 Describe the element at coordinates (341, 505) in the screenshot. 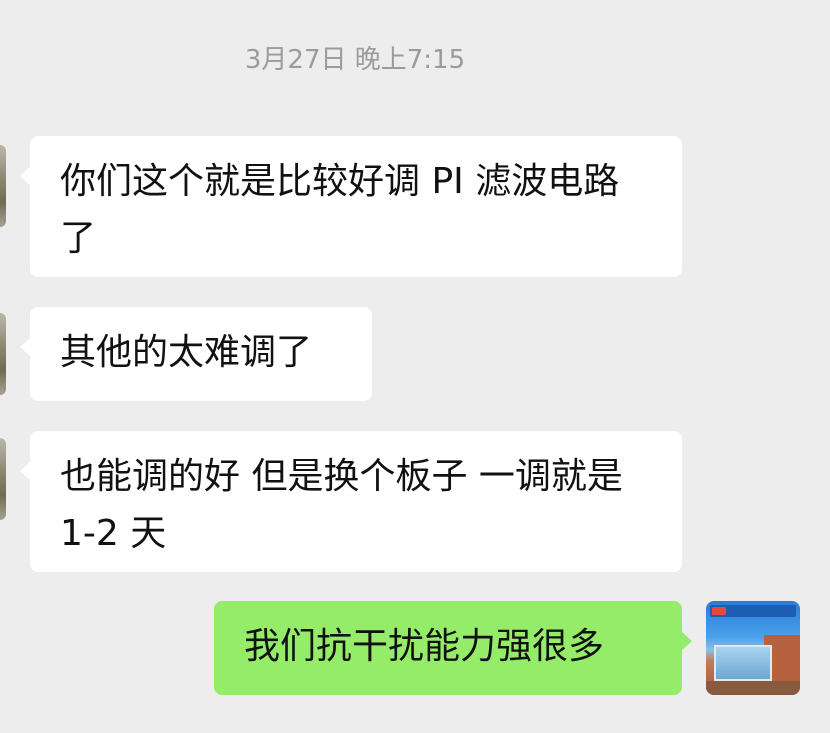

I see `message-text: 也能调的好 但是换个板子 一调就是 1-2 天` at that location.